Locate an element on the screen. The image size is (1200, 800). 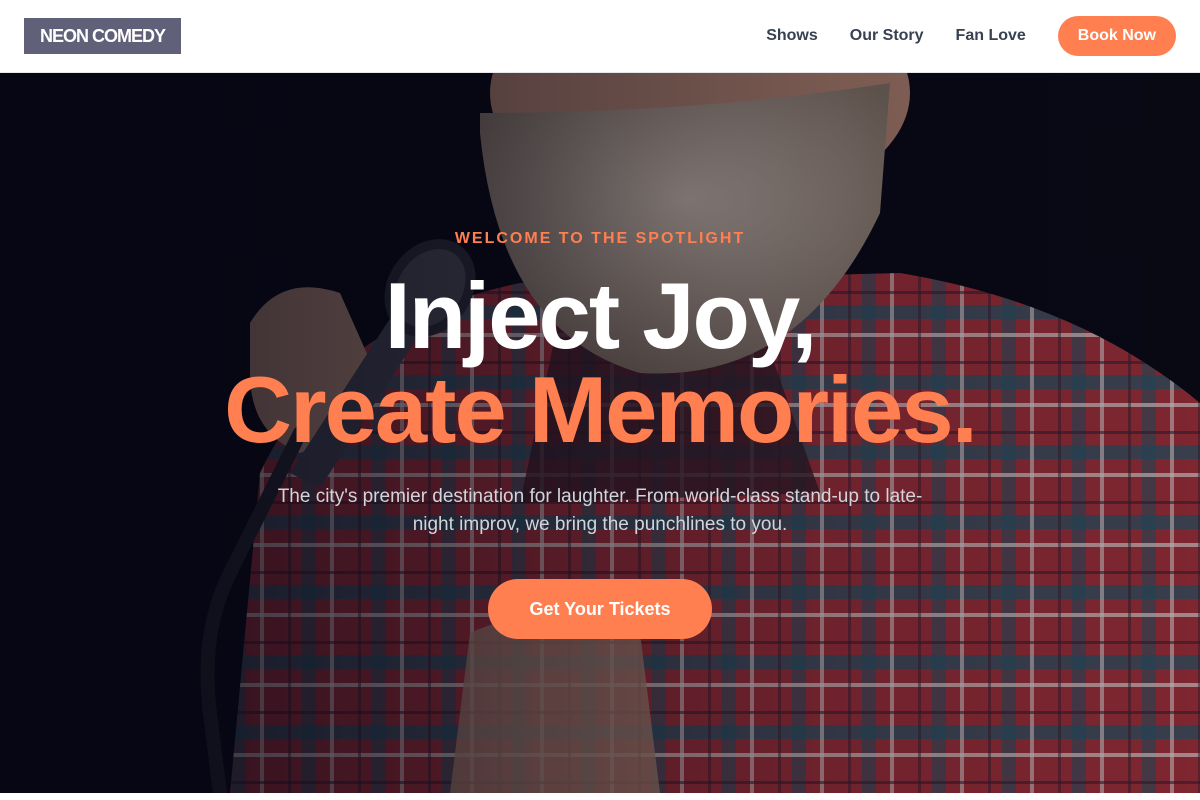
nav-link-shows: Shows is located at coordinates (792, 36).